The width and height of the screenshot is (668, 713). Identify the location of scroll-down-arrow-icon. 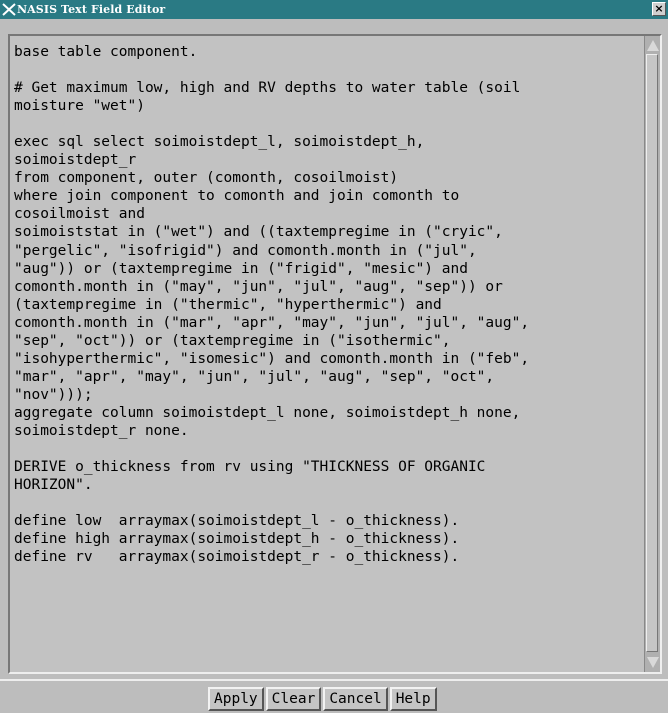
(653, 662).